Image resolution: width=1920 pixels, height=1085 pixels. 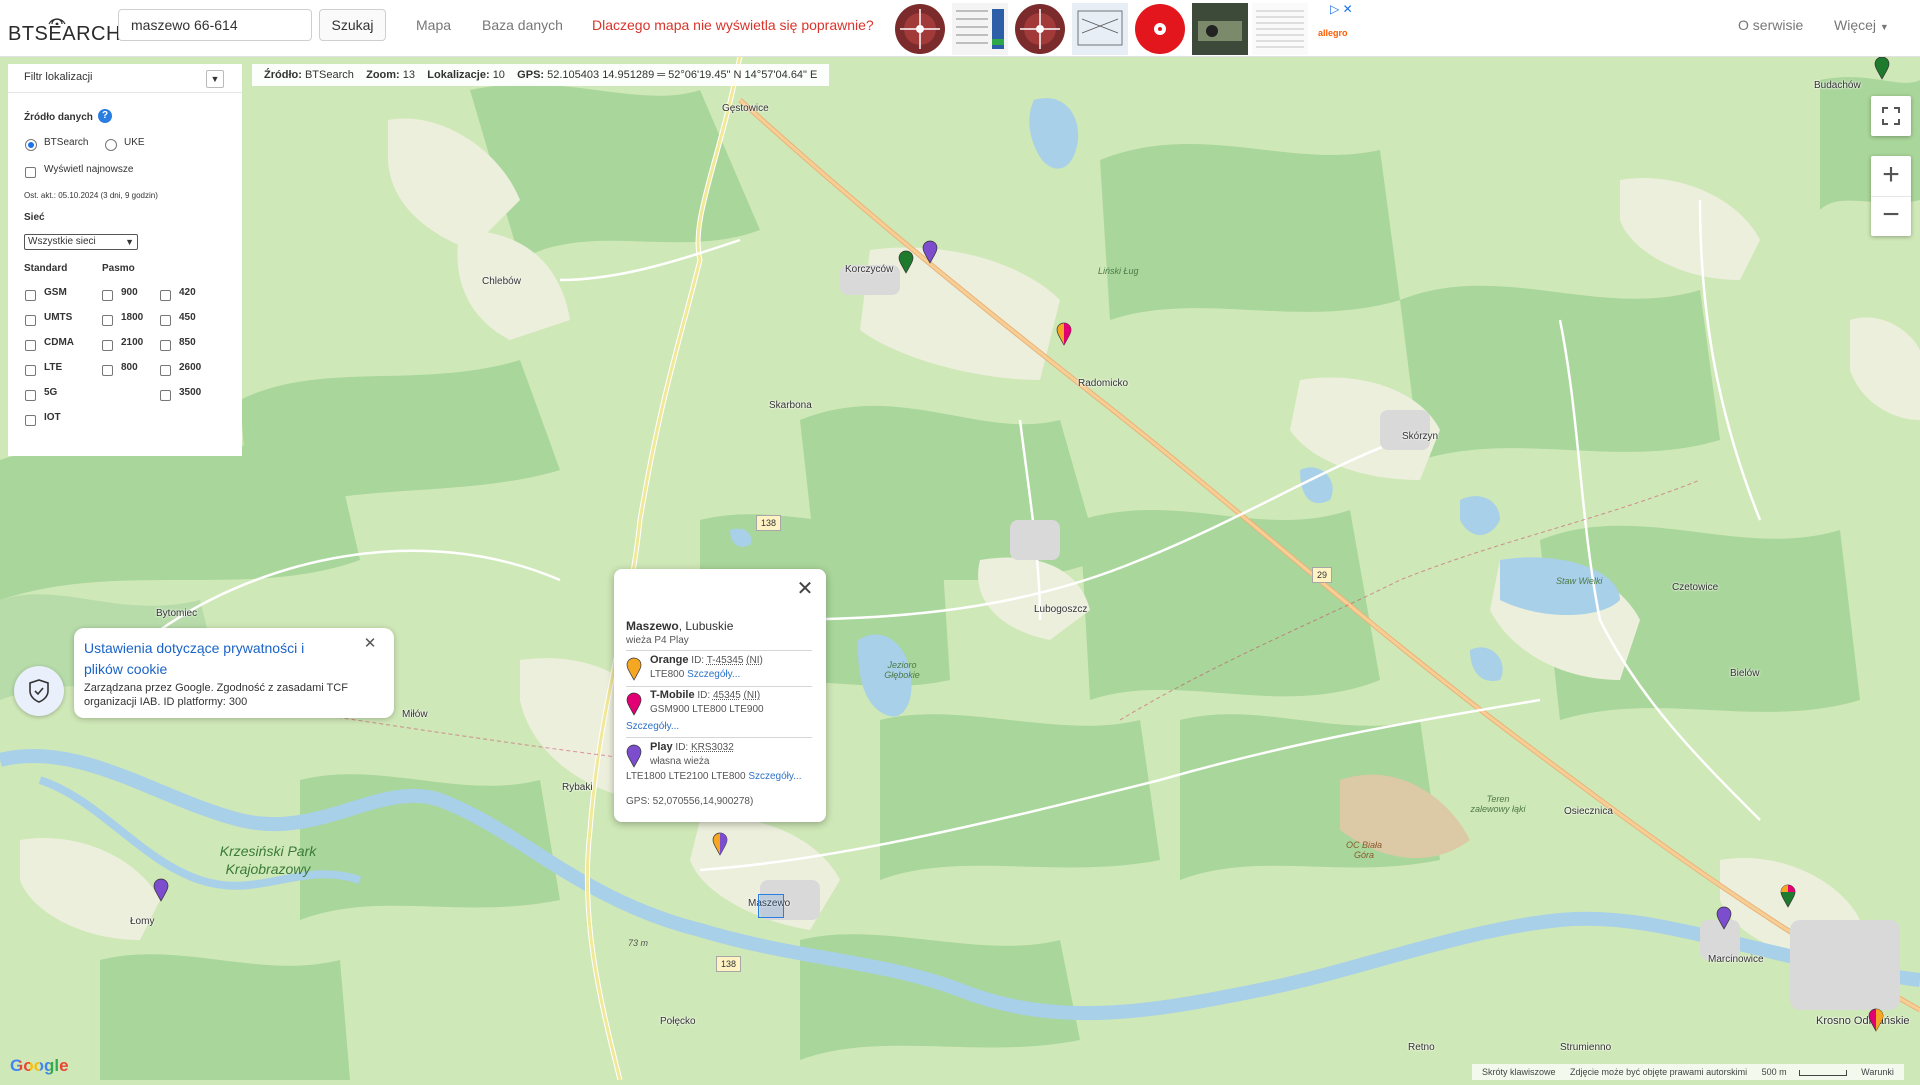 I want to click on divider, so click(x=719, y=686).